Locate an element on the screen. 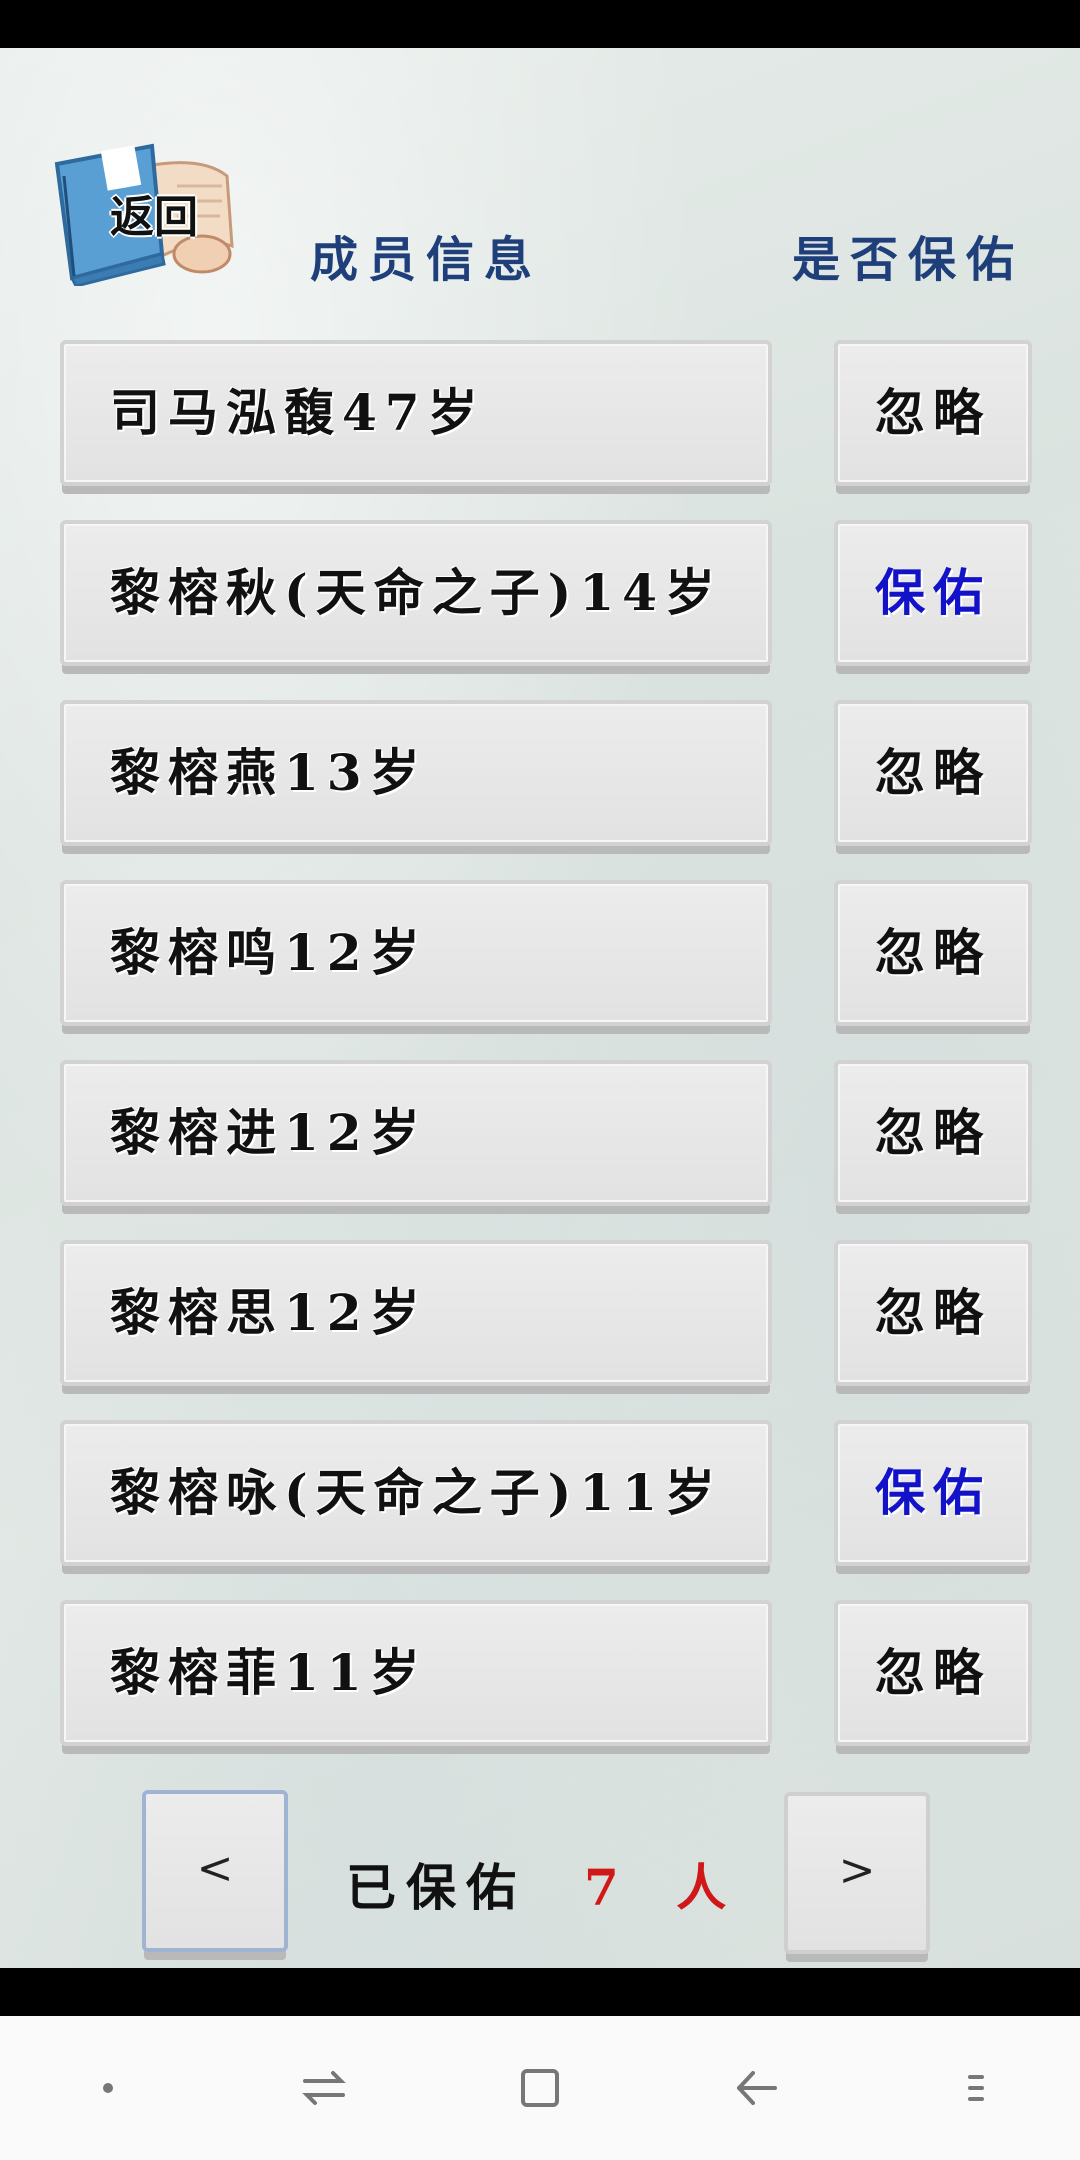  member-name: 黎榕秋(天命之子)14岁 is located at coordinates (416, 592).